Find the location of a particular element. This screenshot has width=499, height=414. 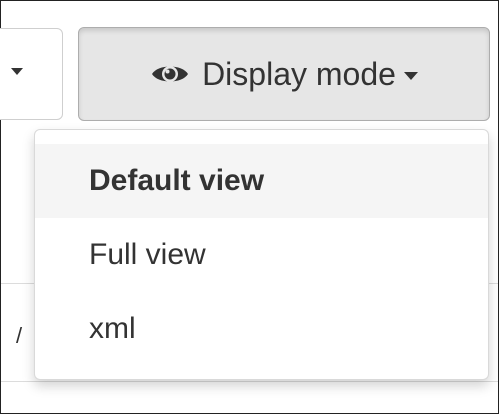

eye-icon is located at coordinates (170, 74).